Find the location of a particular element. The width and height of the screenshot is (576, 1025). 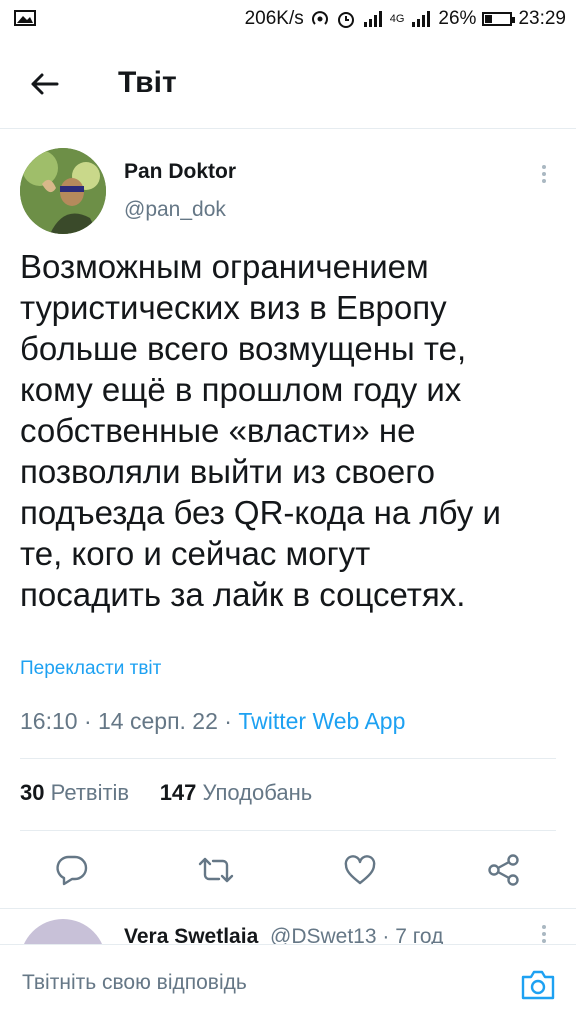

retweets-stat: 30 Ретвітів is located at coordinates (74, 792).